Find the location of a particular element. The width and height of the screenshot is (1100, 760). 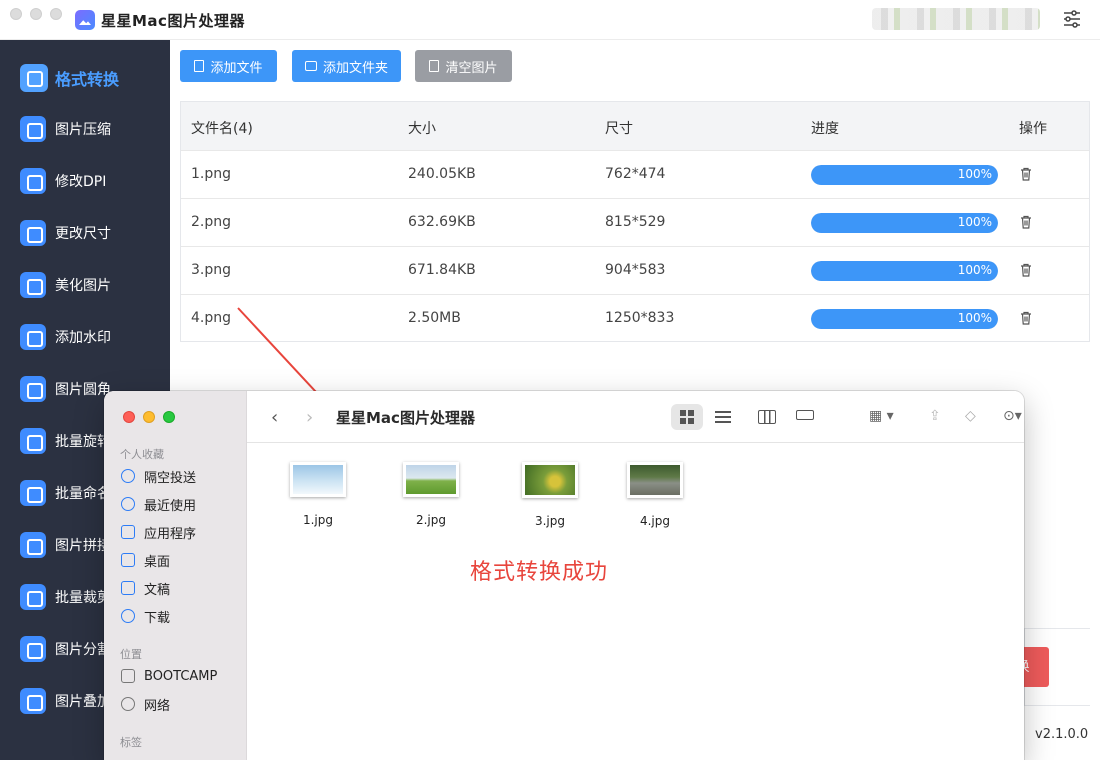

finder-item-documents: 文稿 is located at coordinates (145, 588).